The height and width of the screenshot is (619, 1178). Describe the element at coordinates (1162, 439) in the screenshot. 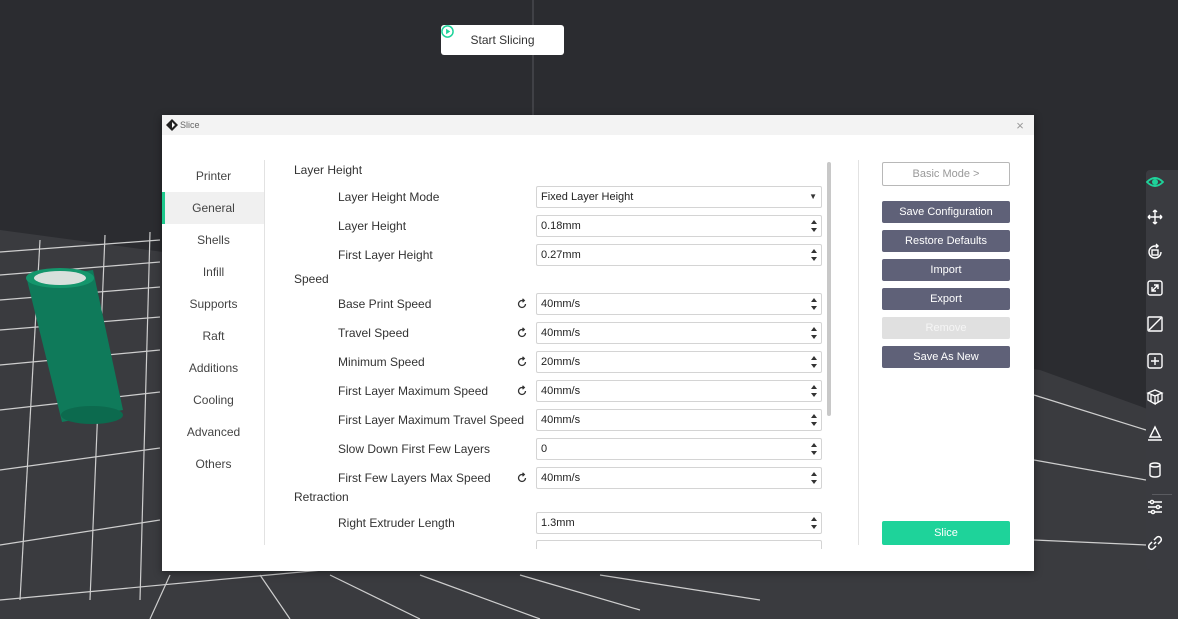

I see `lay-flat-icon` at that location.